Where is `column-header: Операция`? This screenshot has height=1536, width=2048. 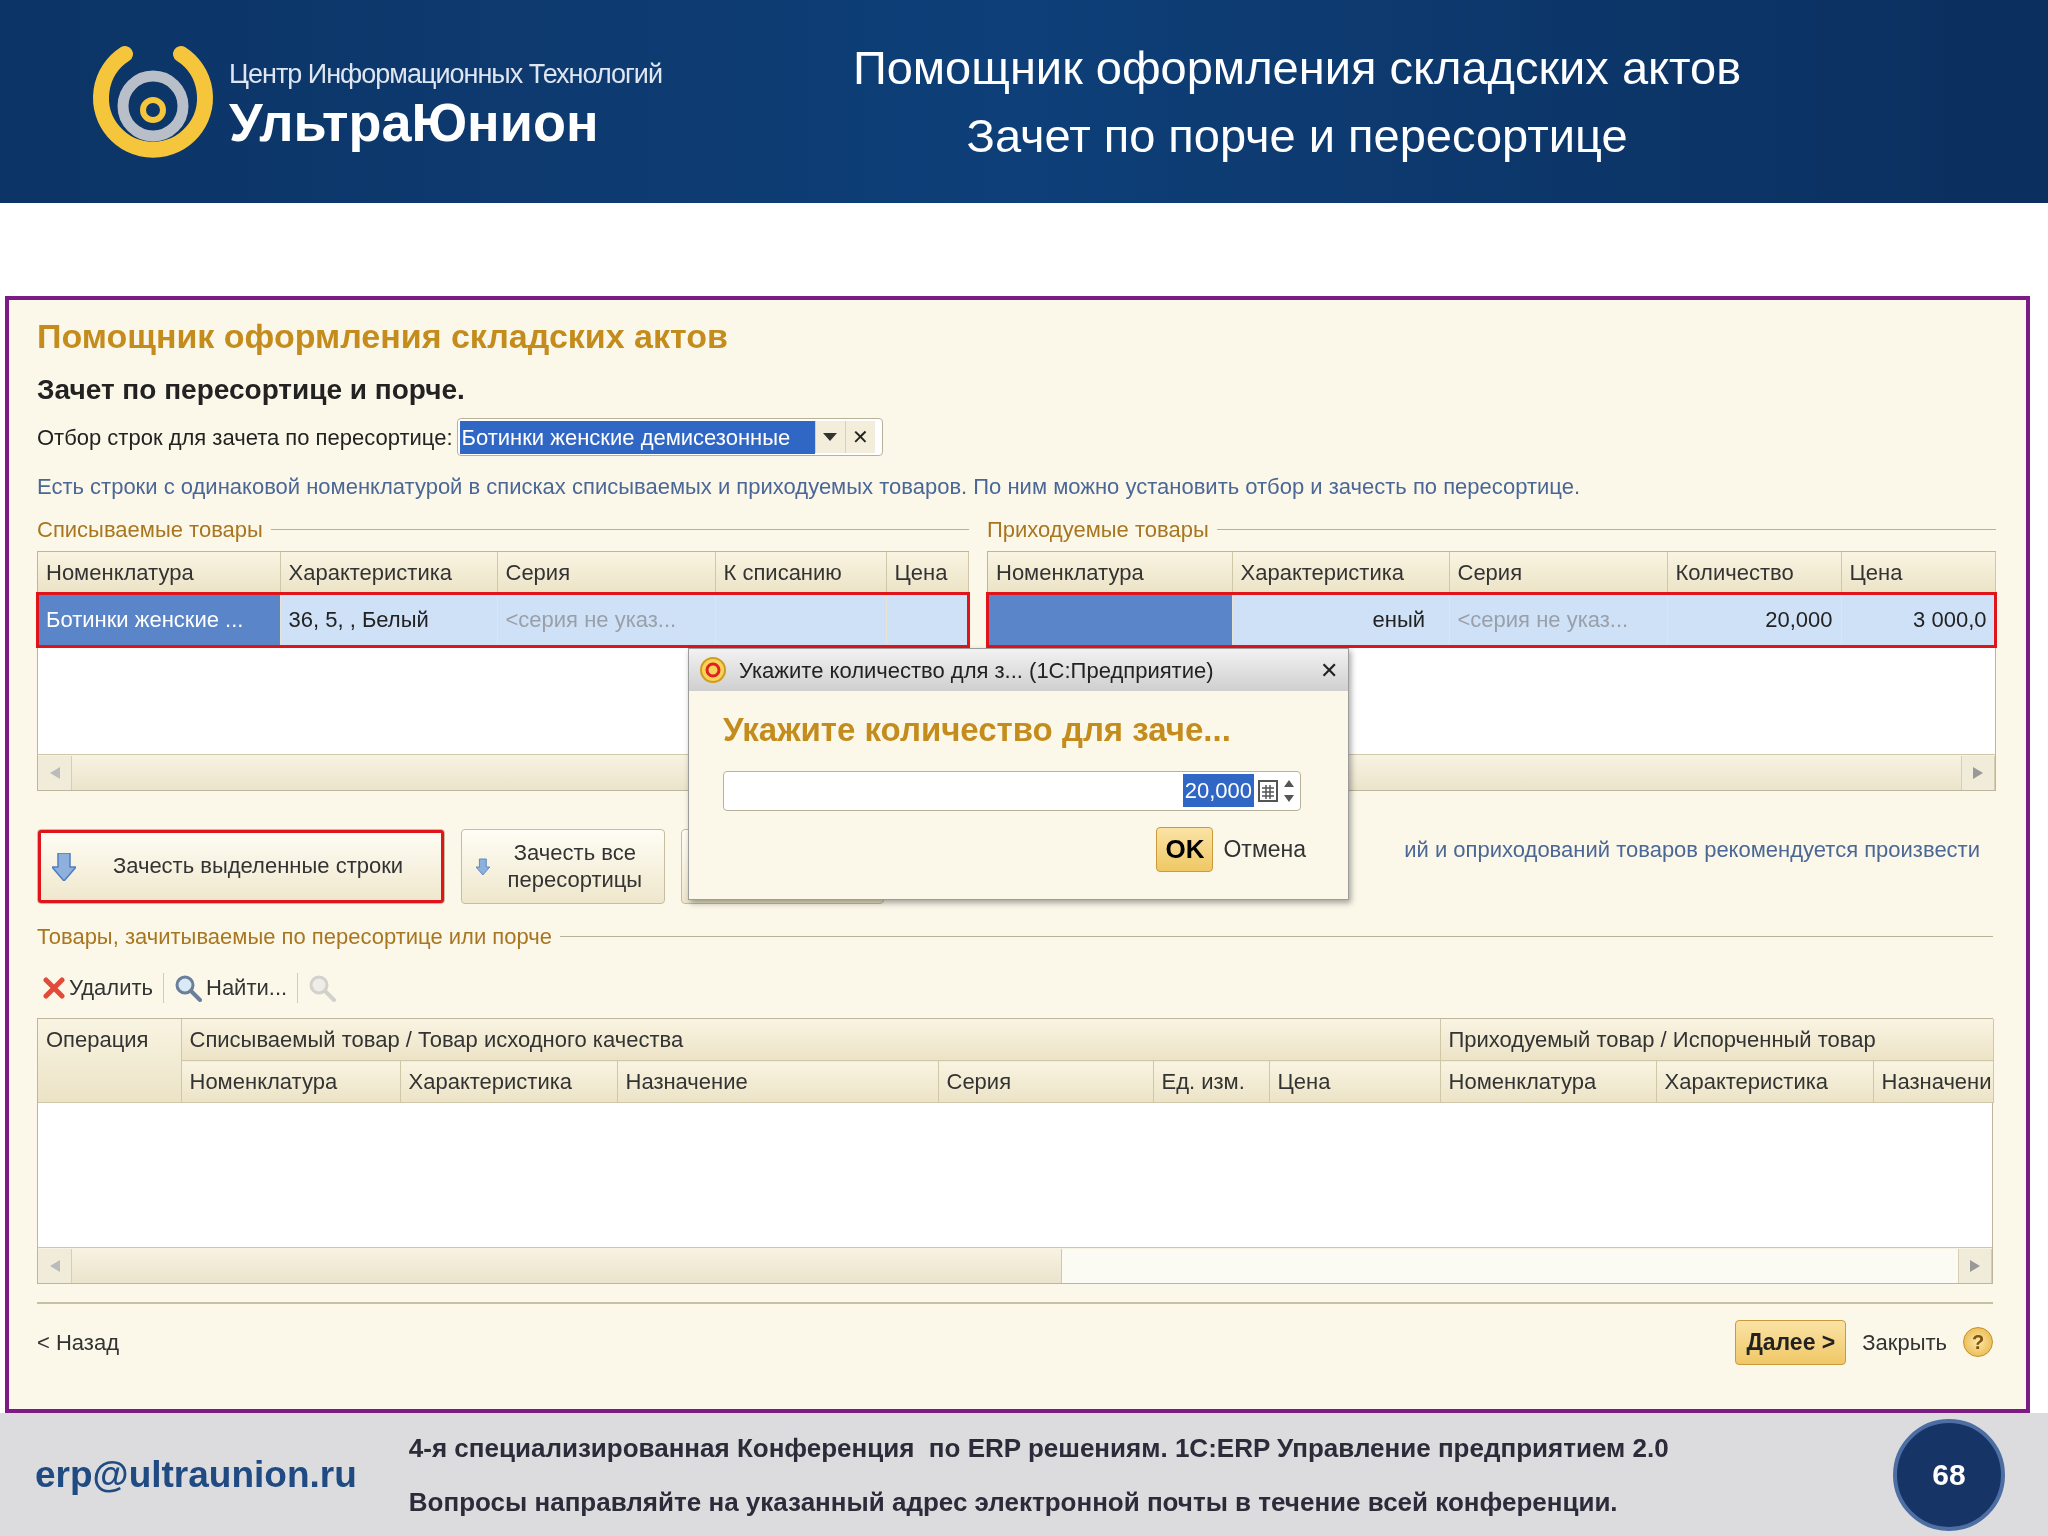
column-header: Операция is located at coordinates (109, 1061).